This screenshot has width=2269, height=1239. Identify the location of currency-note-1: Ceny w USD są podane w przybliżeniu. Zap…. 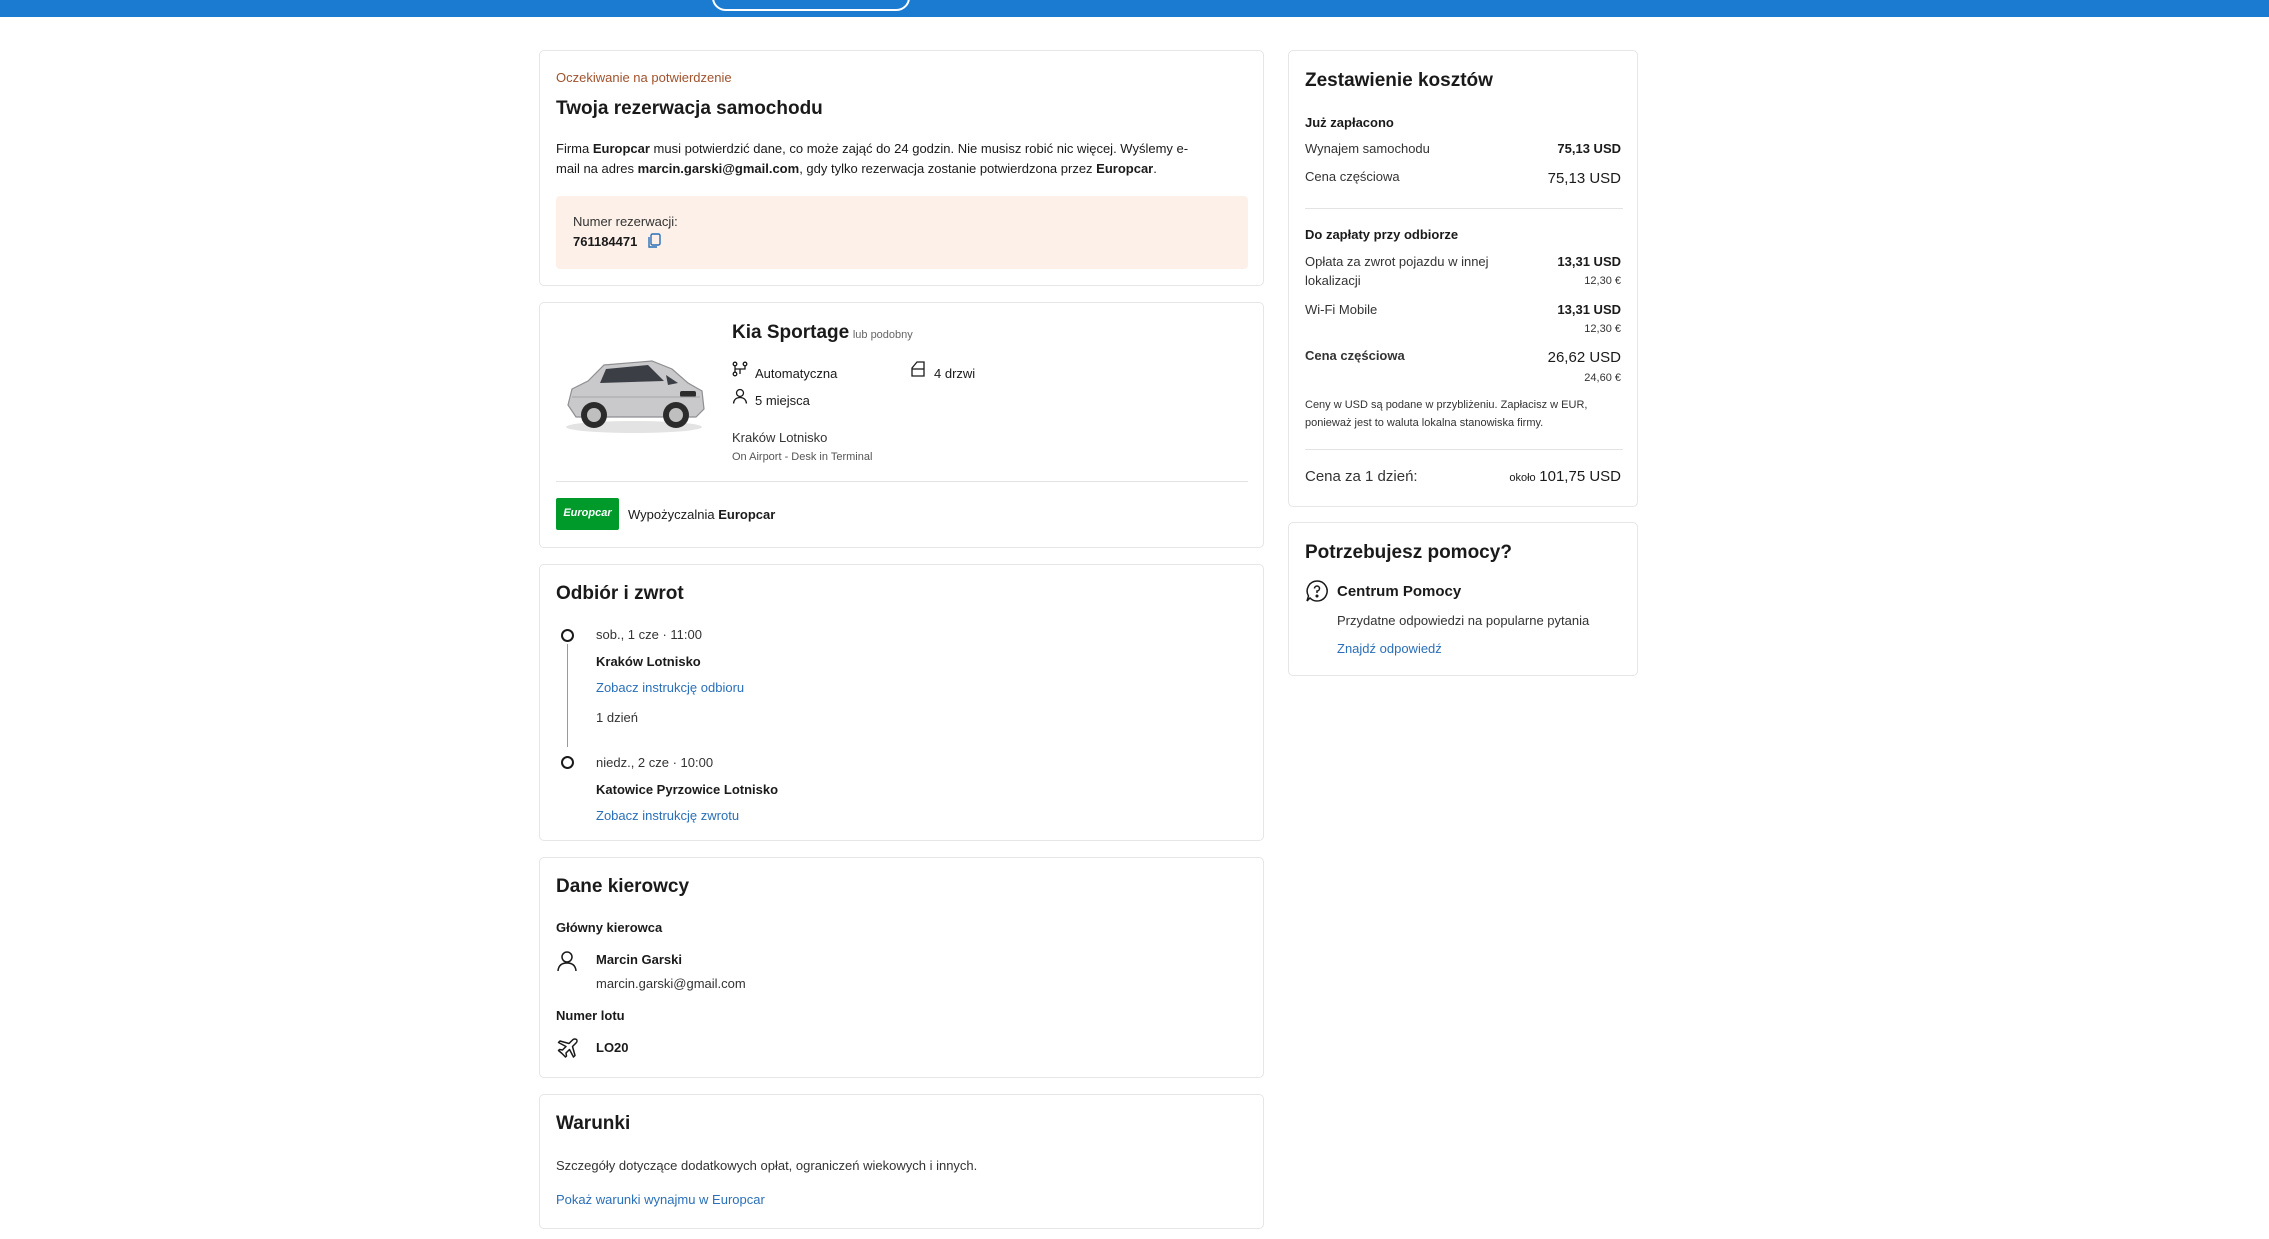
(1446, 405).